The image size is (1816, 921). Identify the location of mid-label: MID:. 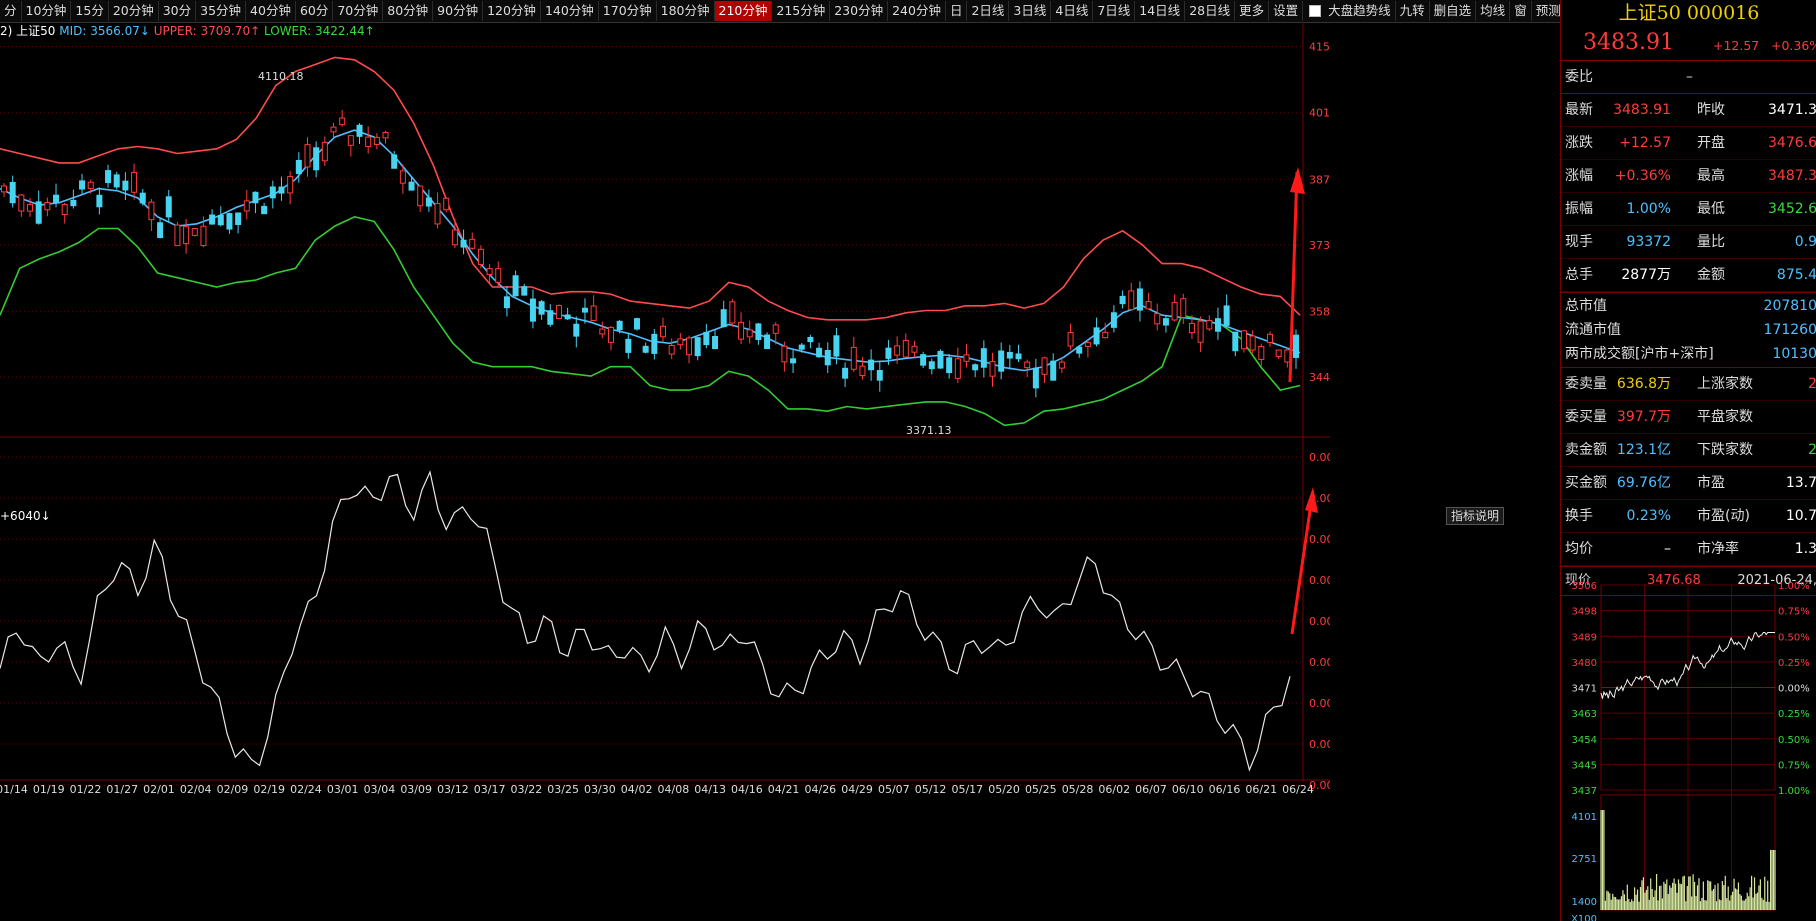
(73, 31).